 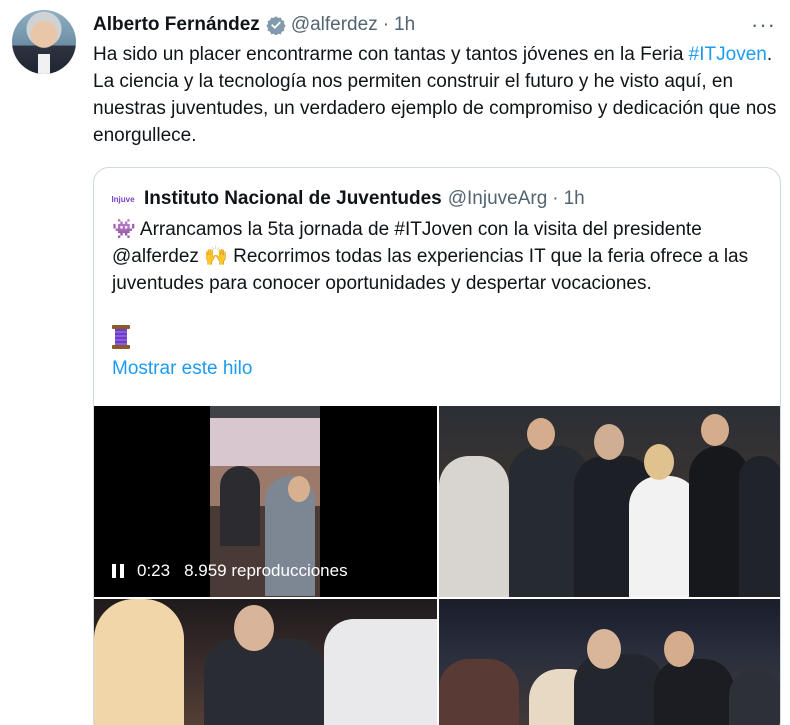 What do you see at coordinates (265, 501) in the screenshot?
I see `video-player: 0:23 8.959 reproducciones` at bounding box center [265, 501].